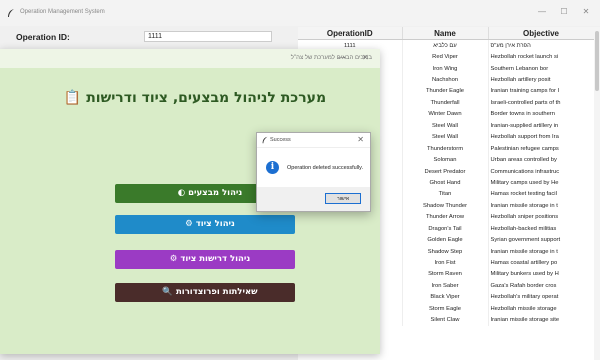 The width and height of the screenshot is (600, 360). What do you see at coordinates (350, 33) in the screenshot?
I see `column-header-operation-id: OperationID` at bounding box center [350, 33].